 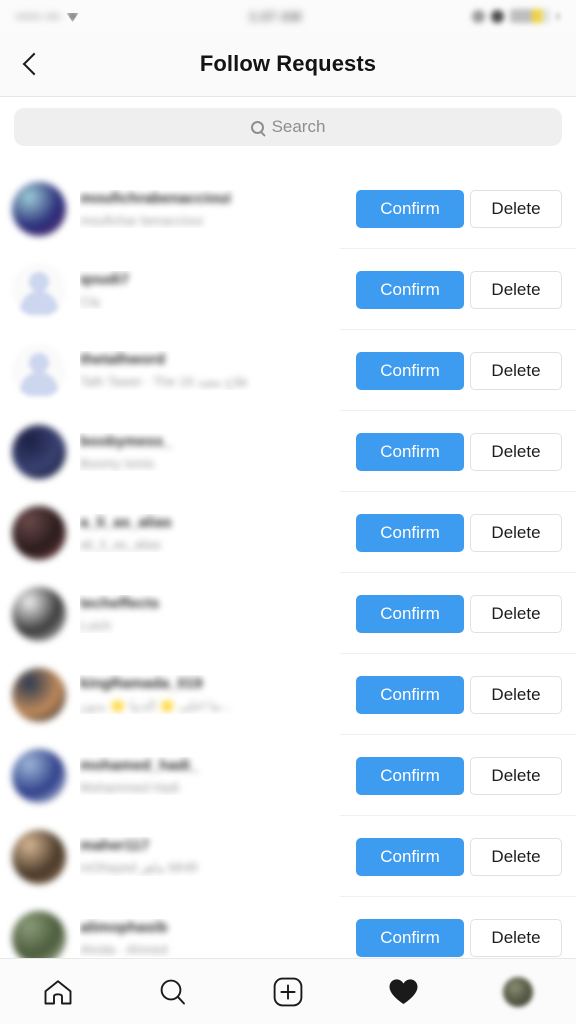 I want to click on fullname-label: Mohammed Hadi, so click(x=129, y=787).